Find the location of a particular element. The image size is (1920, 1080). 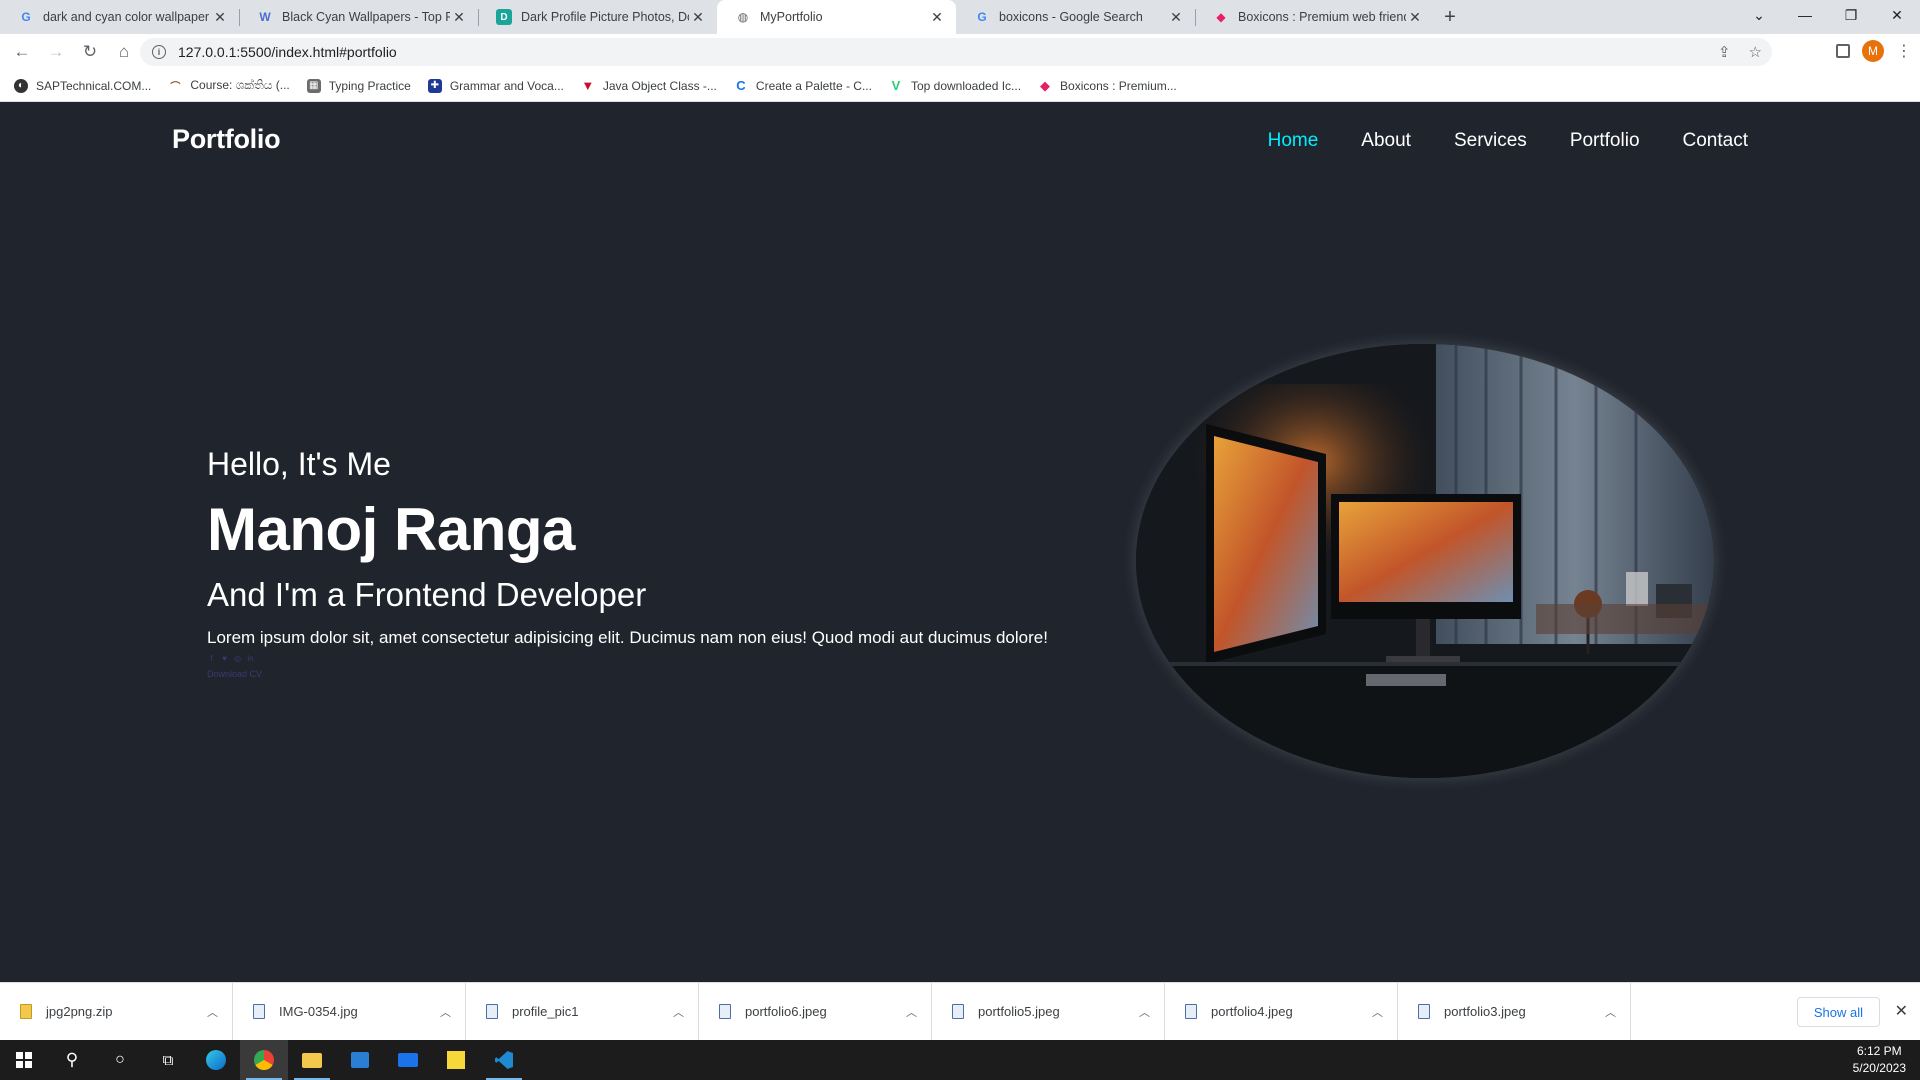

browser-tab: D Dark Profile Picture Photos, Down ✕ is located at coordinates (597, 17).